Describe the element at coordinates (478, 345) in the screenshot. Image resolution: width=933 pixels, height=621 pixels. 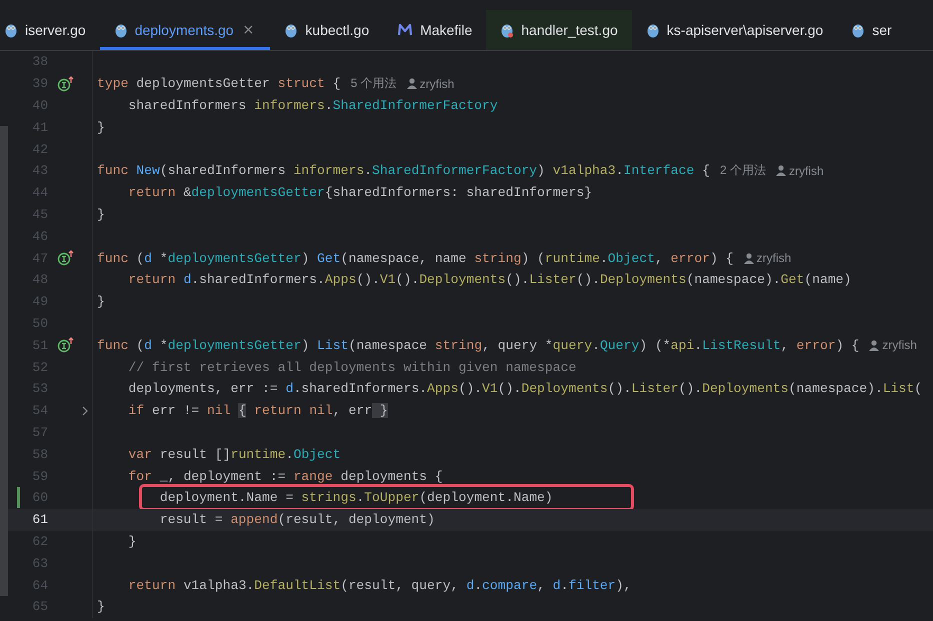
I see `code-line: func (d *deploymentsGetter) List(namespace string, query *query.Query) (*api.ListResult, error) {` at that location.